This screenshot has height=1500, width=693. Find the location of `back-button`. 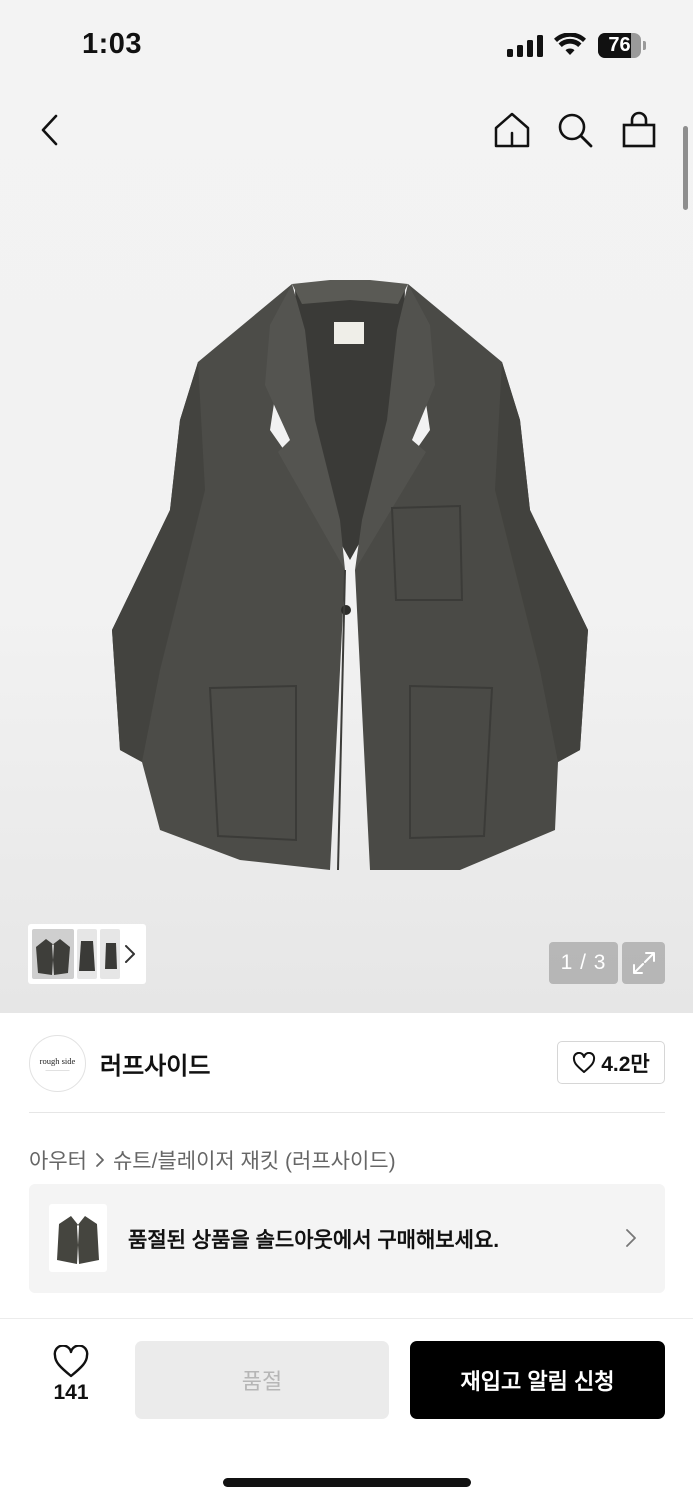

back-button is located at coordinates (50, 130).